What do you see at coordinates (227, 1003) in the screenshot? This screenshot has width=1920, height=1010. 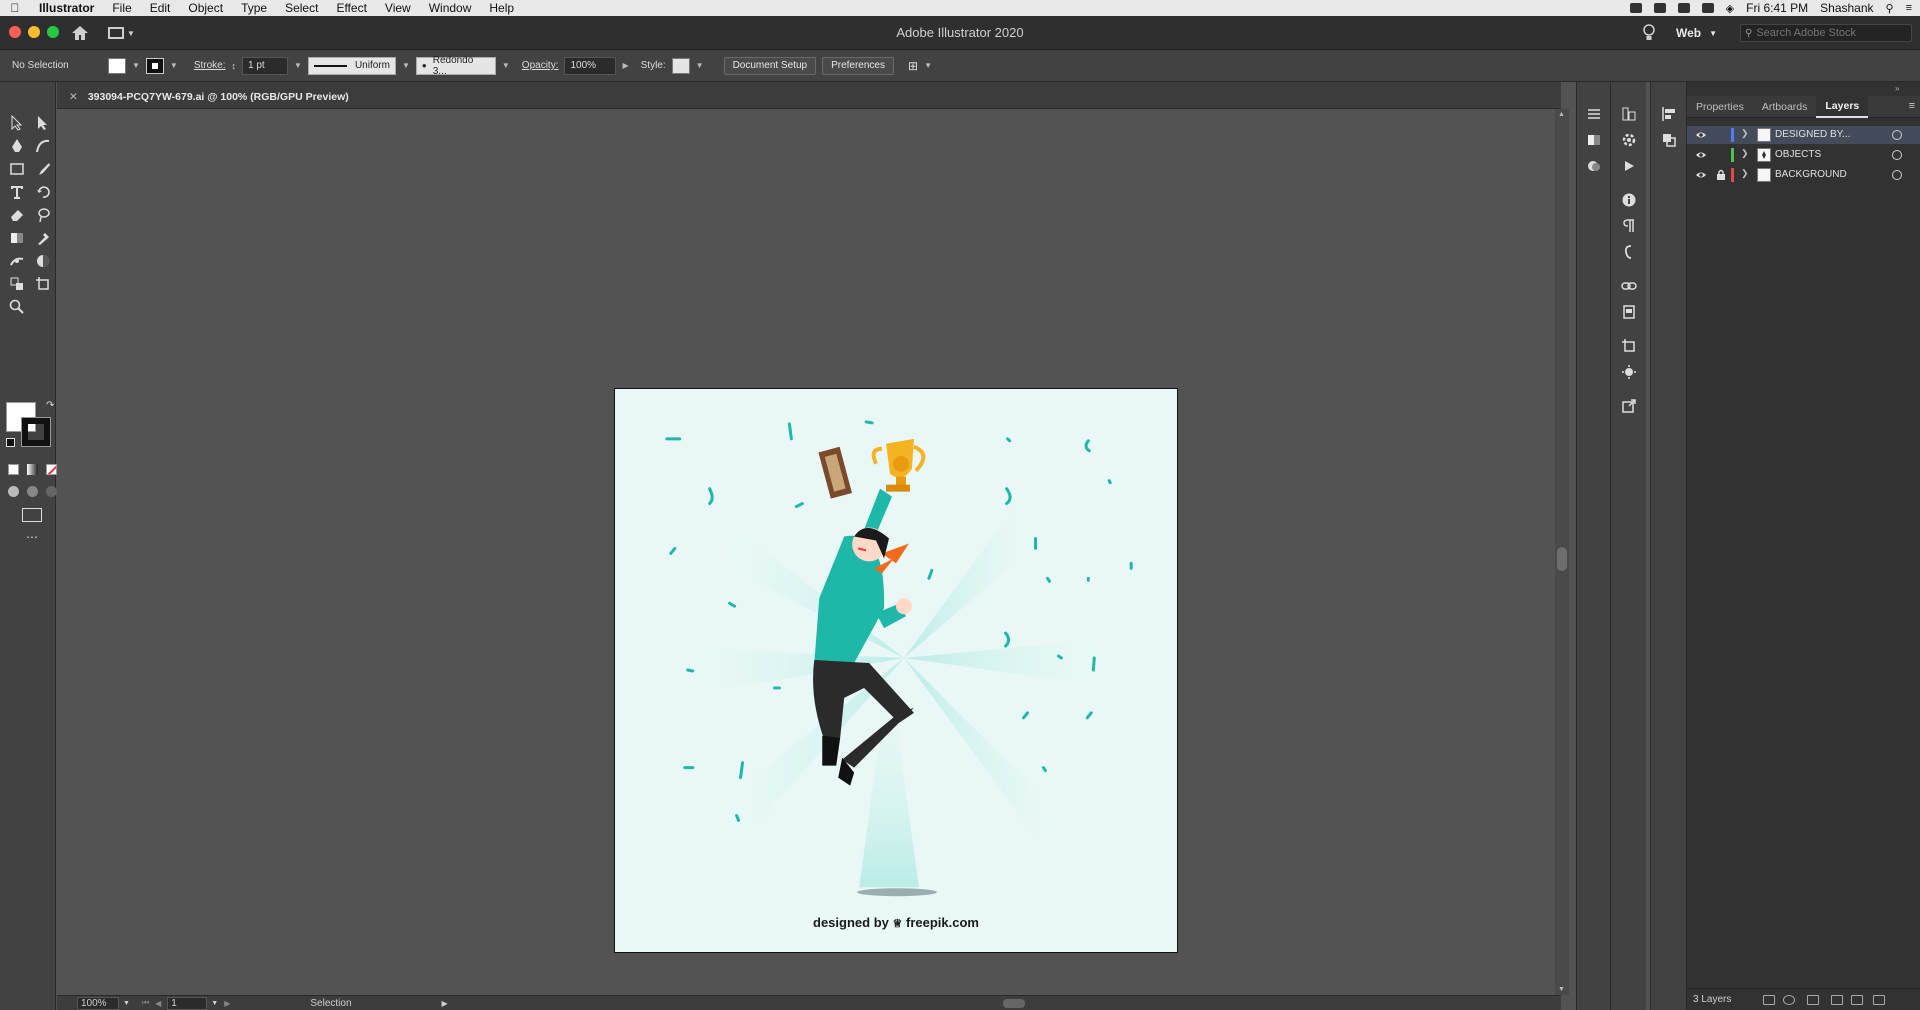 I see `next-artboard-icon: ▶` at bounding box center [227, 1003].